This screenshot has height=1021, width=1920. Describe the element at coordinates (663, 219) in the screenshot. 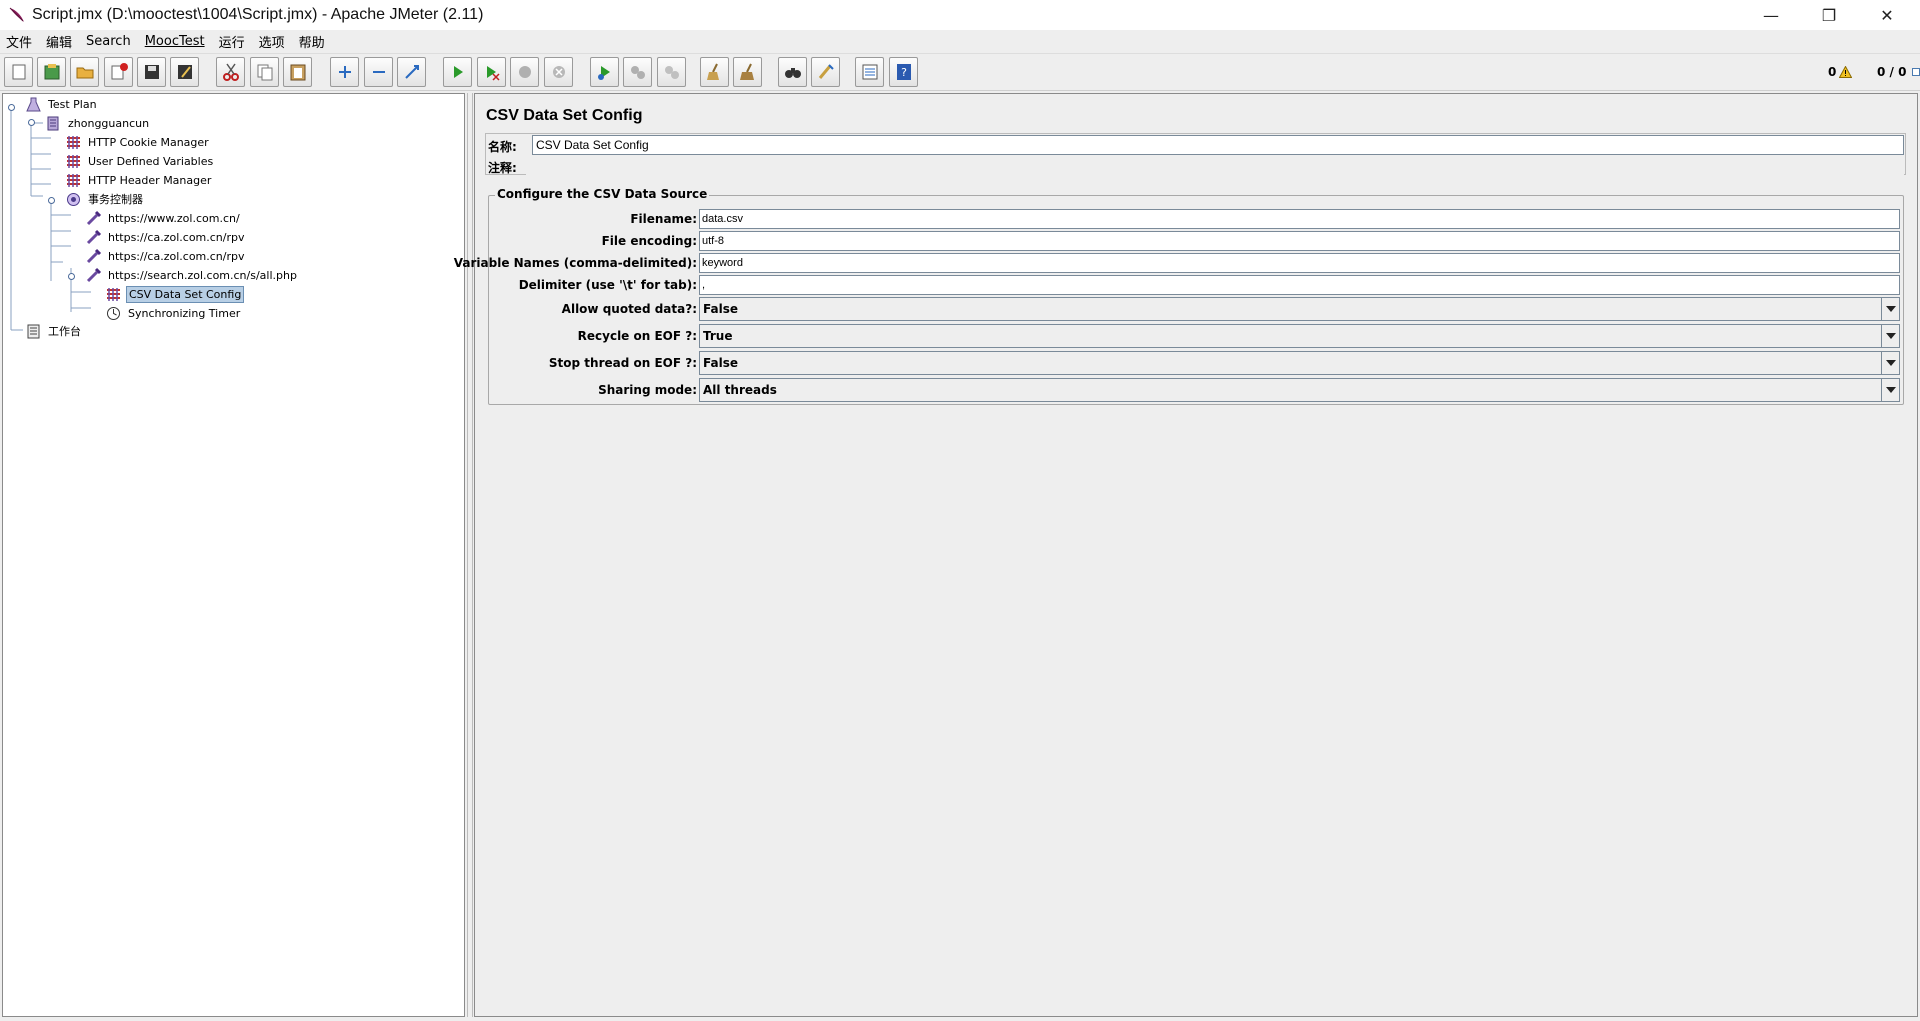

I see `filename-label: Filename:` at that location.